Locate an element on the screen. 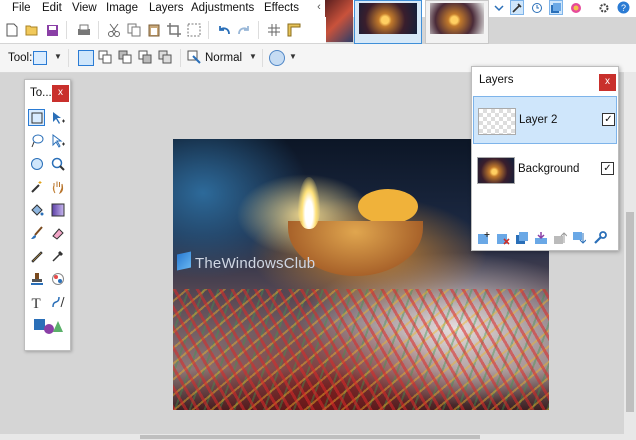 The image size is (636, 440). delete-layer-icon is located at coordinates (503, 238).